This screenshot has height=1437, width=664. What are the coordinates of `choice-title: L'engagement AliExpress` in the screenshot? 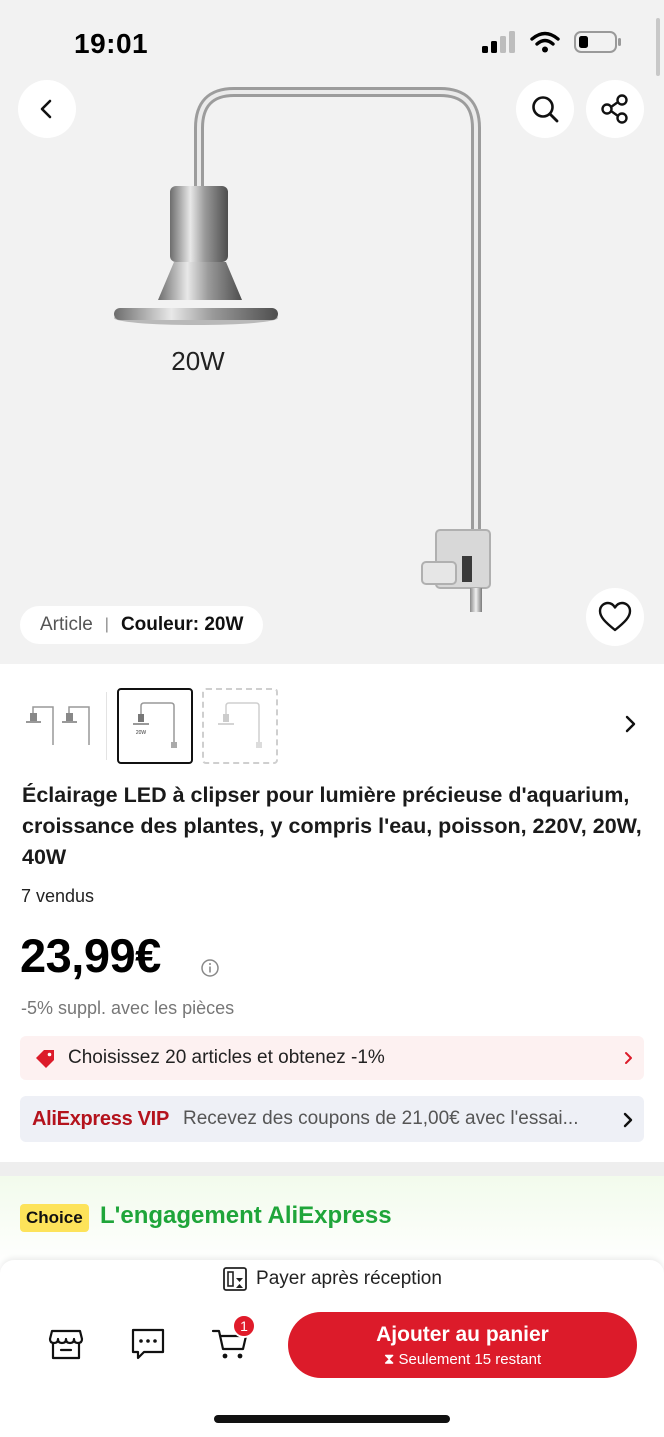 It's located at (246, 1216).